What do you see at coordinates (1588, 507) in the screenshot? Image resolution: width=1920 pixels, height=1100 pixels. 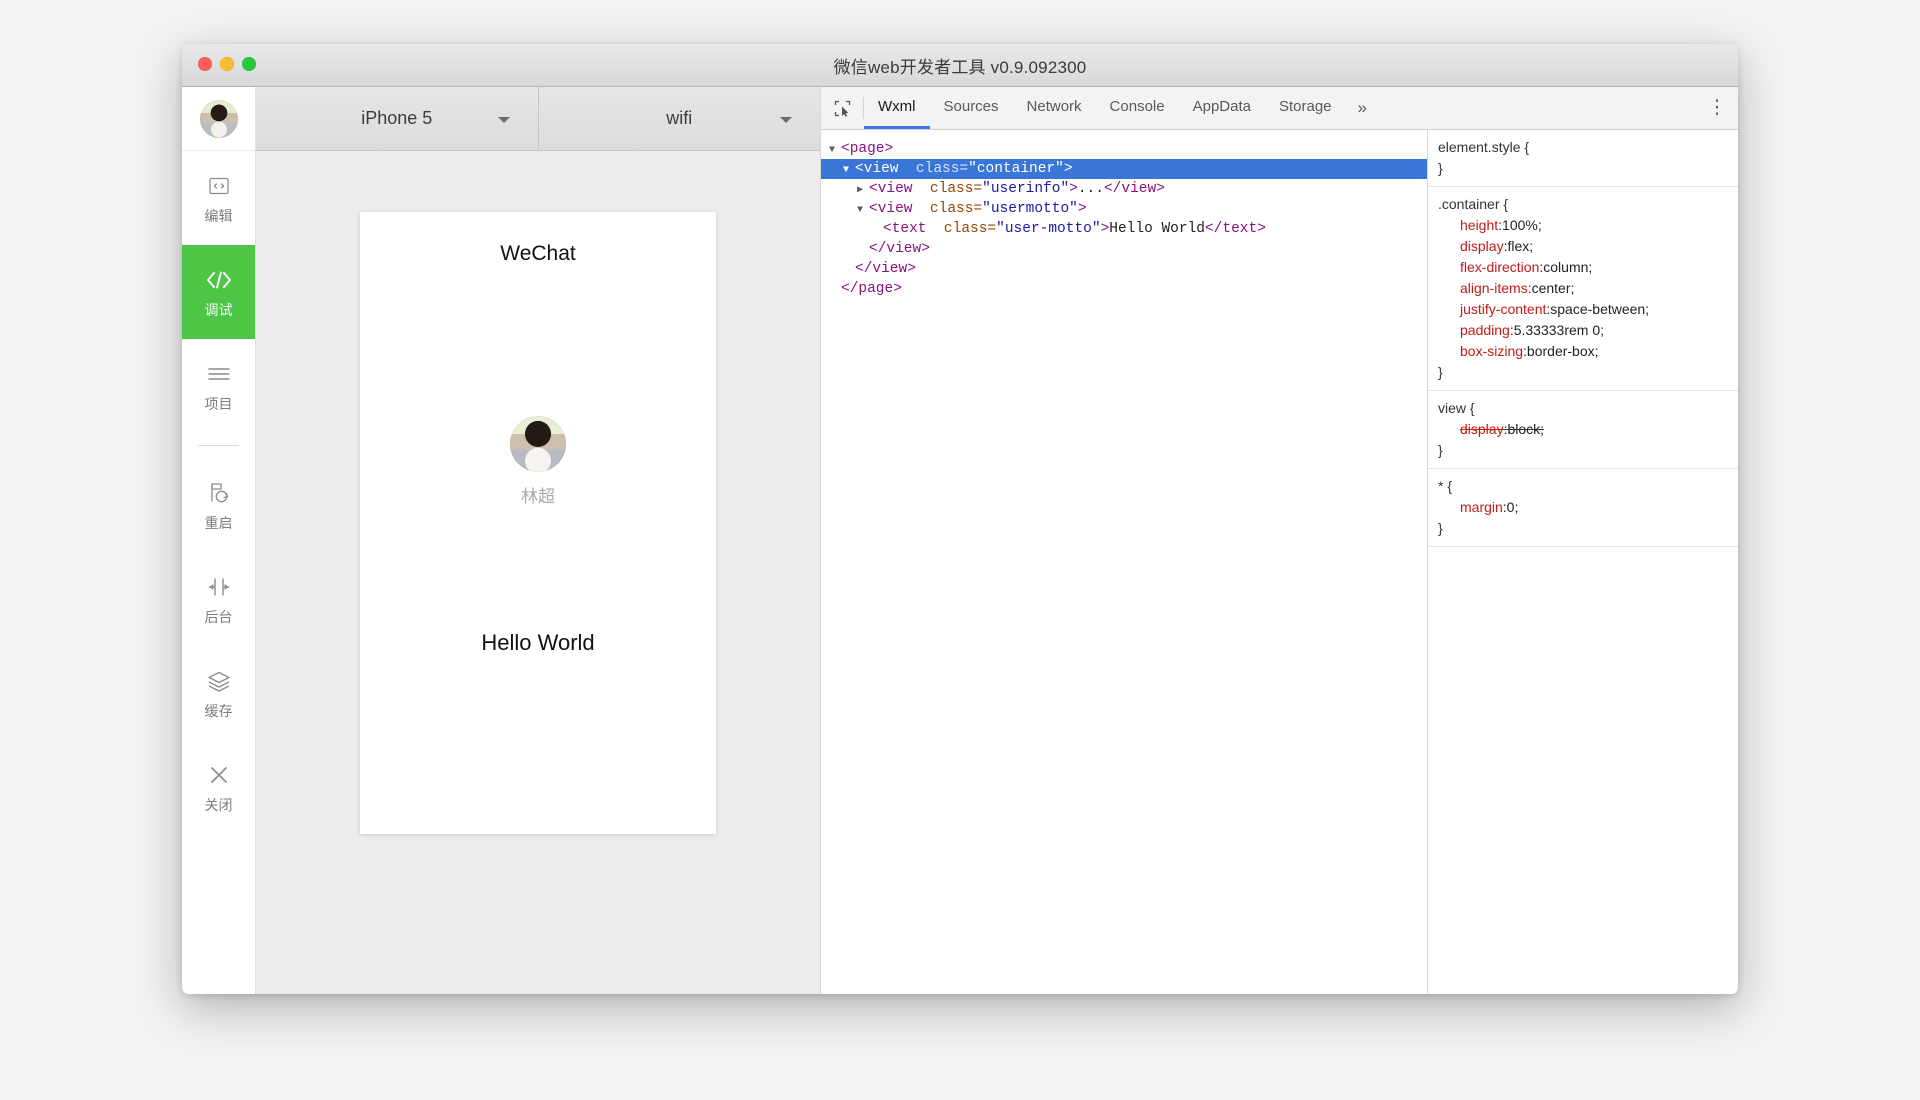 I see `css-declaration: margin:0;` at bounding box center [1588, 507].